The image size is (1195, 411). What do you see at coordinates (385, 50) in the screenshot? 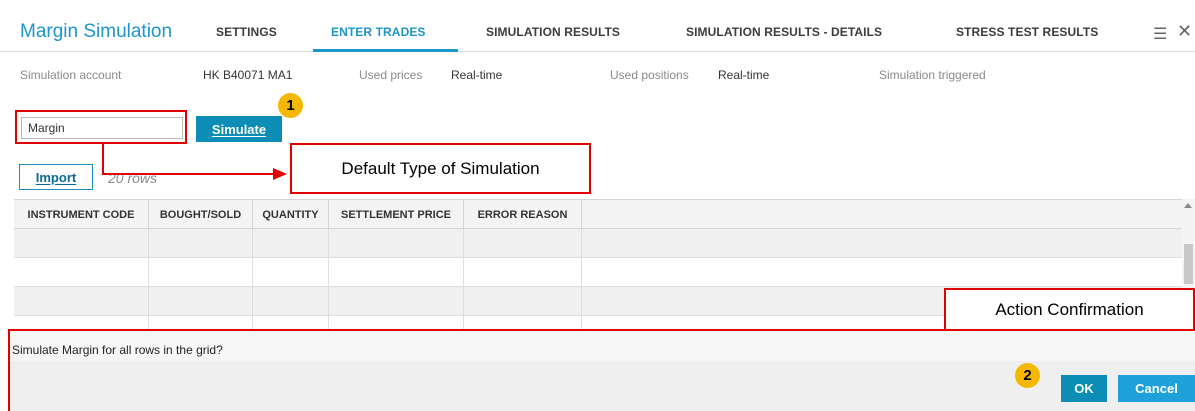
I see `active-tab-indicator` at bounding box center [385, 50].